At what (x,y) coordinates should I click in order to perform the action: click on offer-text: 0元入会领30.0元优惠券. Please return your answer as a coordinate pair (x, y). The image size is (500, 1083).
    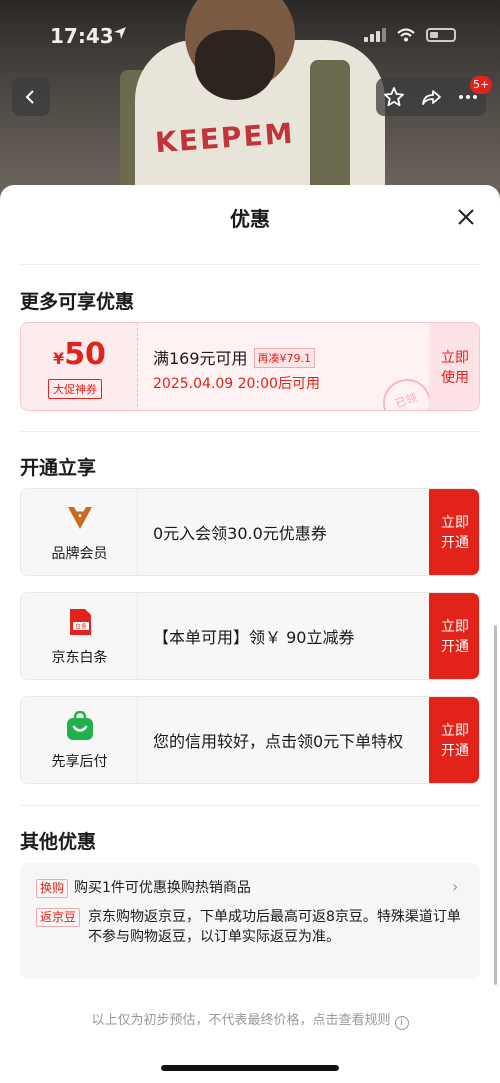
    Looking at the image, I should click on (240, 533).